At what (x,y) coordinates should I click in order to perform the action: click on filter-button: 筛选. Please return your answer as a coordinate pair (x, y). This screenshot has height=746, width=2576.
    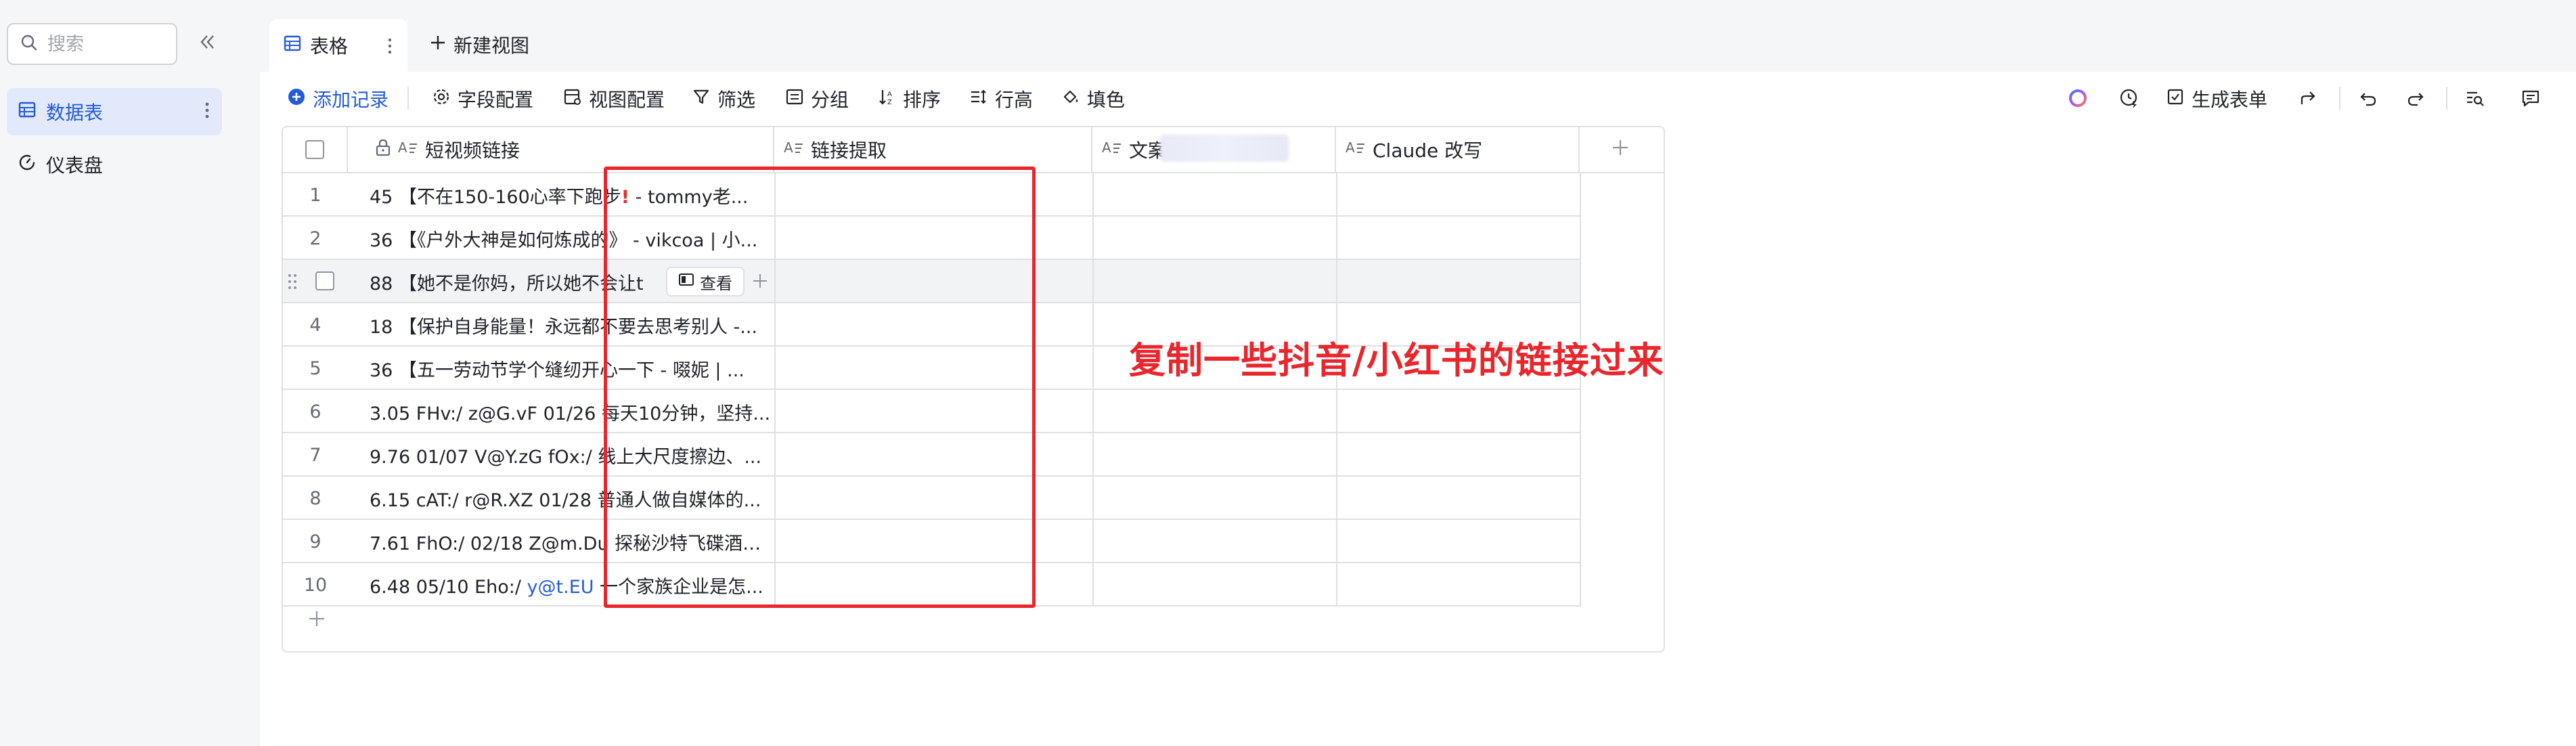
    Looking at the image, I should click on (723, 99).